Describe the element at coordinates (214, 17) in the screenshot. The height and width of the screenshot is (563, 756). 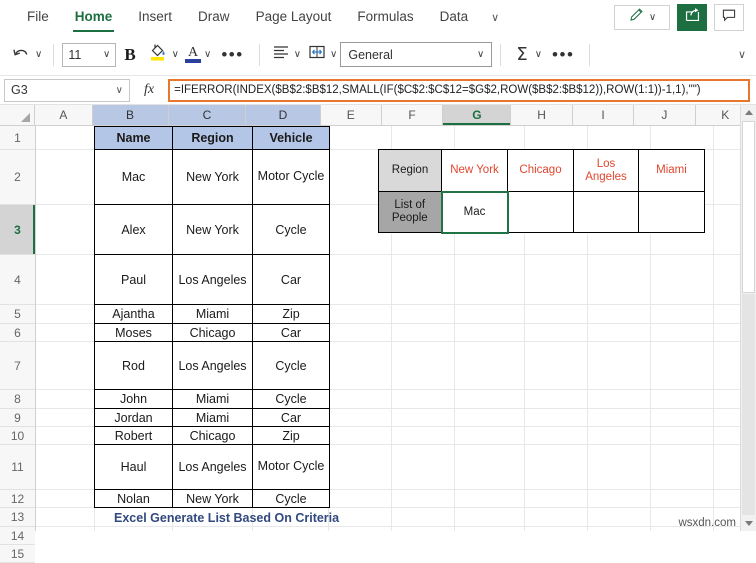
I see `tab-draw: Draw` at that location.